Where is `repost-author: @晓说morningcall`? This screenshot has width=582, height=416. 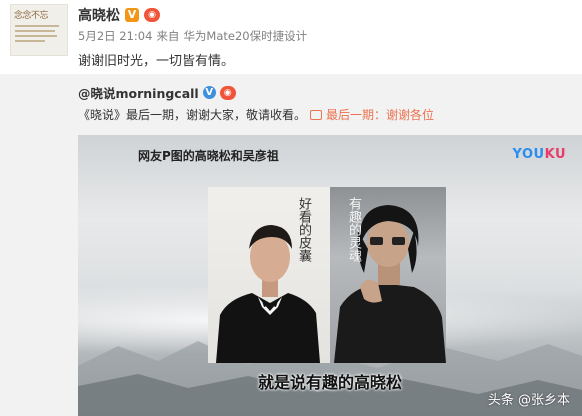
repost-author: @晓说morningcall is located at coordinates (138, 92).